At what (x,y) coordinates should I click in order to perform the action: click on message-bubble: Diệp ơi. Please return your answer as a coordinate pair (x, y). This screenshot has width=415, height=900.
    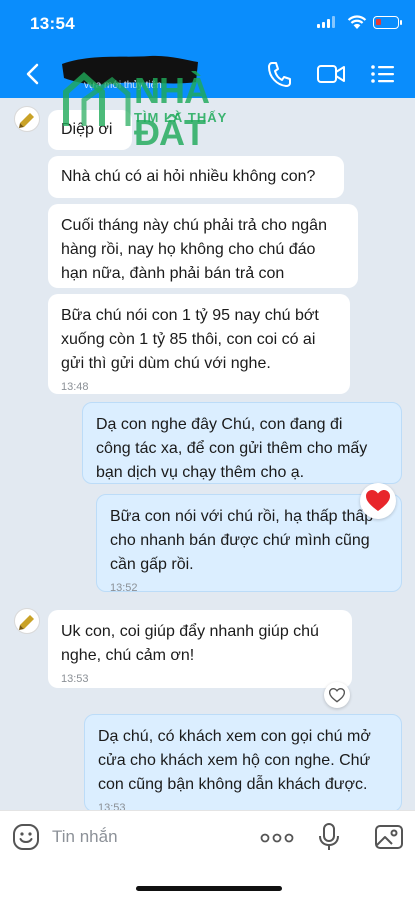
    Looking at the image, I should click on (90, 130).